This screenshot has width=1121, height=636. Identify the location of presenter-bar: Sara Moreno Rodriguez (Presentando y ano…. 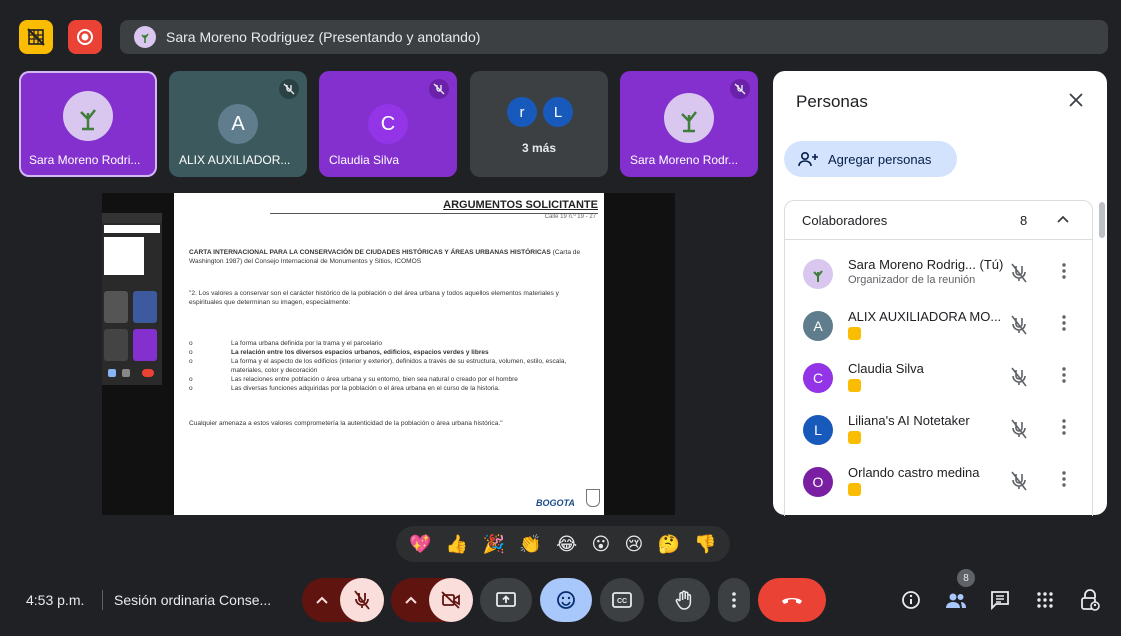
(614, 37).